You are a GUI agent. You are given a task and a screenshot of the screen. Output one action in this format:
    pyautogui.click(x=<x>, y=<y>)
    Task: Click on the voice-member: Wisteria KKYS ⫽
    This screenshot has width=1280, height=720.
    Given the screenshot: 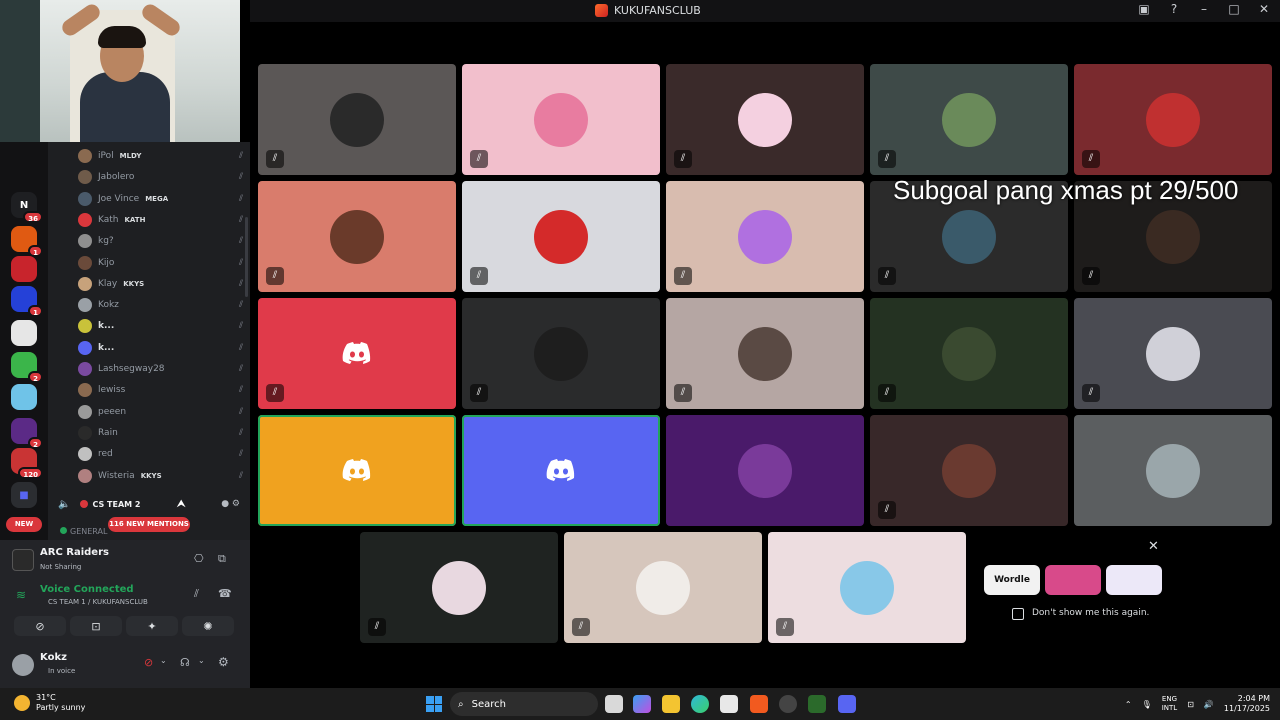 What is the action you would take?
    pyautogui.click(x=160, y=476)
    